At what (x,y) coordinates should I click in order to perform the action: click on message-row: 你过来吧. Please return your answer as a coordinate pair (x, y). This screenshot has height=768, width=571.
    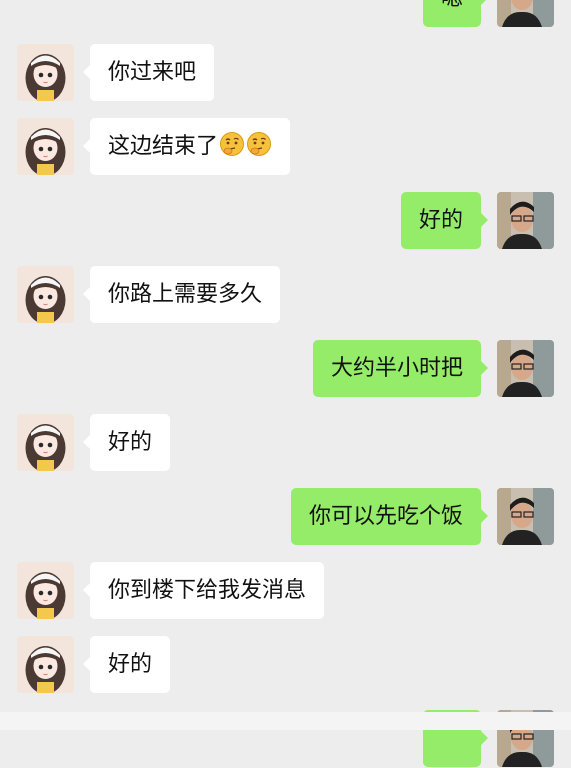
    Looking at the image, I should click on (285, 73).